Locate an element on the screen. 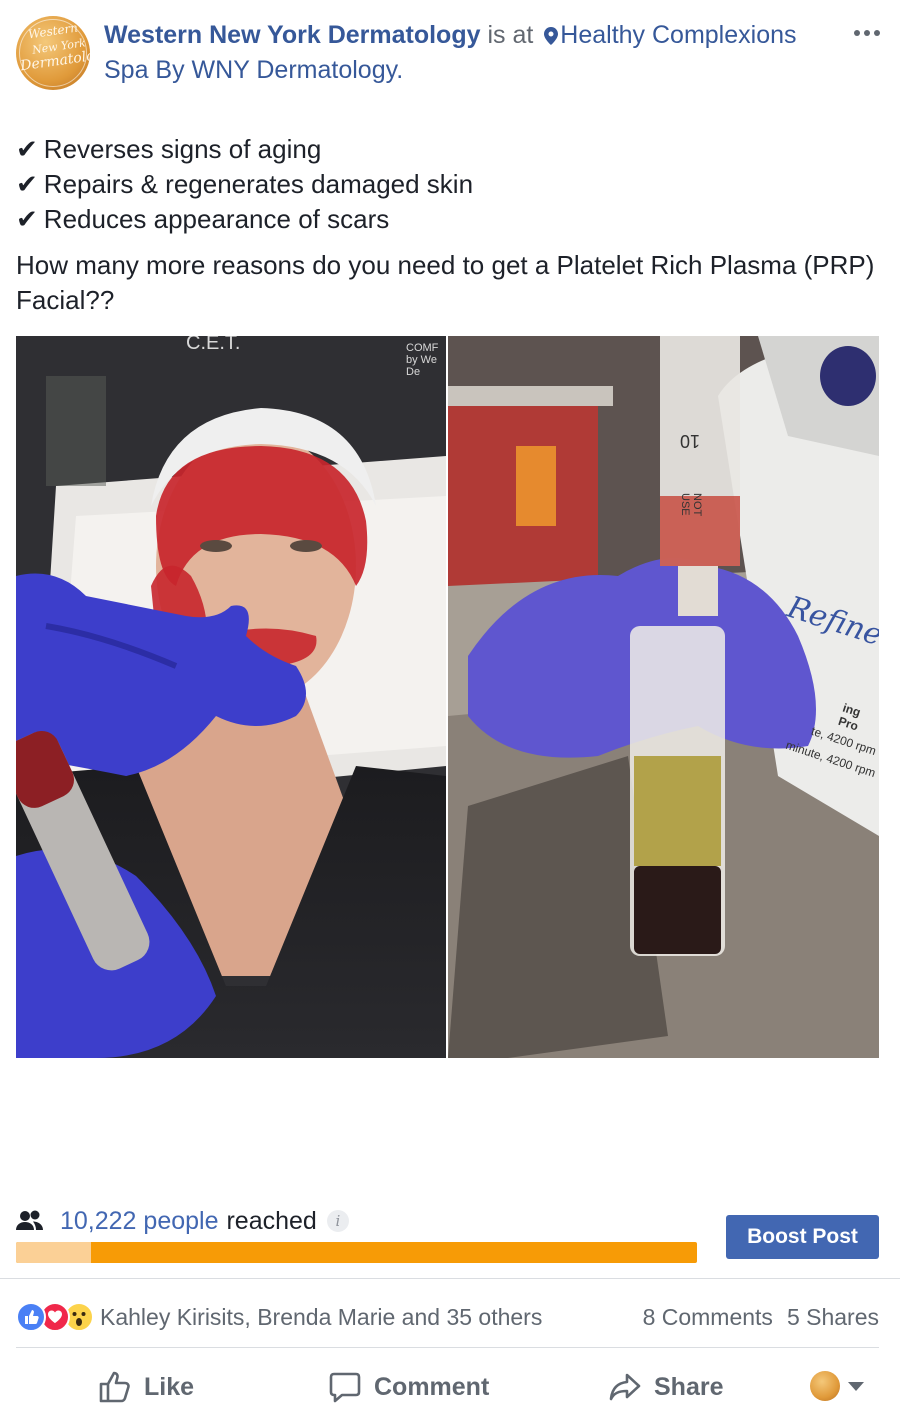 Image resolution: width=900 pixels, height=1420 pixels. like-button: Like is located at coordinates (146, 1387).